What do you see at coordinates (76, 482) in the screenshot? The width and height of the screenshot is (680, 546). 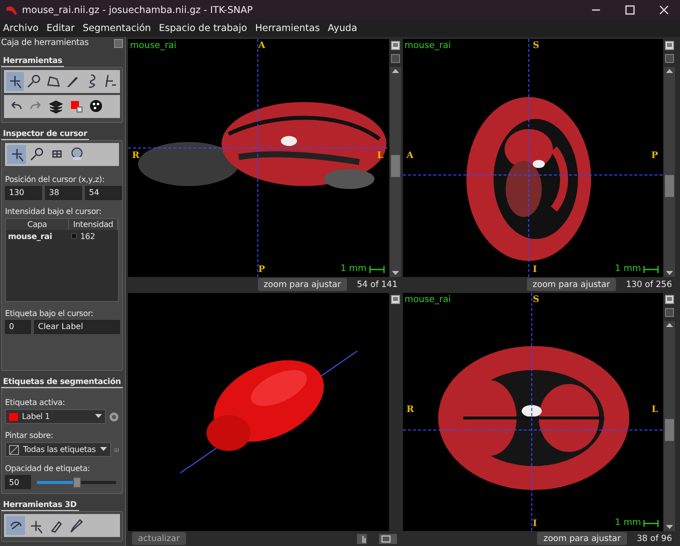 I see `slider-thumb` at bounding box center [76, 482].